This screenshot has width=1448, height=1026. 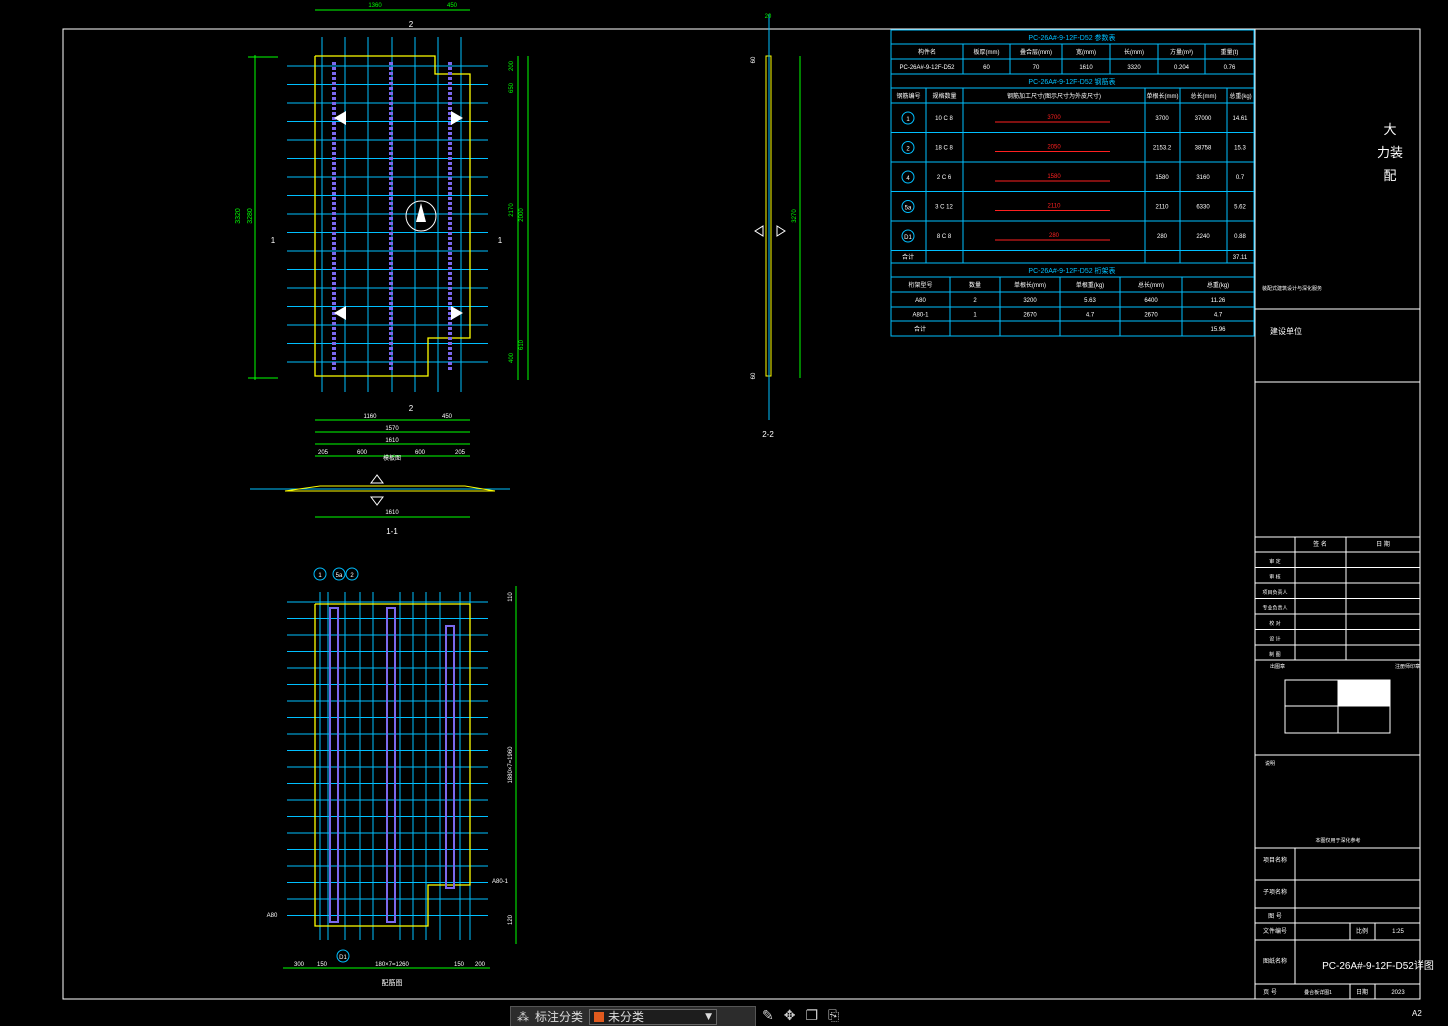 I want to click on tables-border, so click(x=1072, y=183).